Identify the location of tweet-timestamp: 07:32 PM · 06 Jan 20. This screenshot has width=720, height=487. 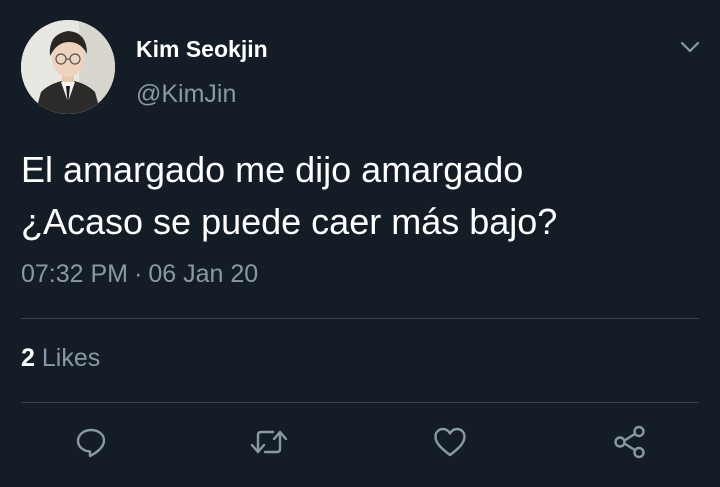
(139, 274).